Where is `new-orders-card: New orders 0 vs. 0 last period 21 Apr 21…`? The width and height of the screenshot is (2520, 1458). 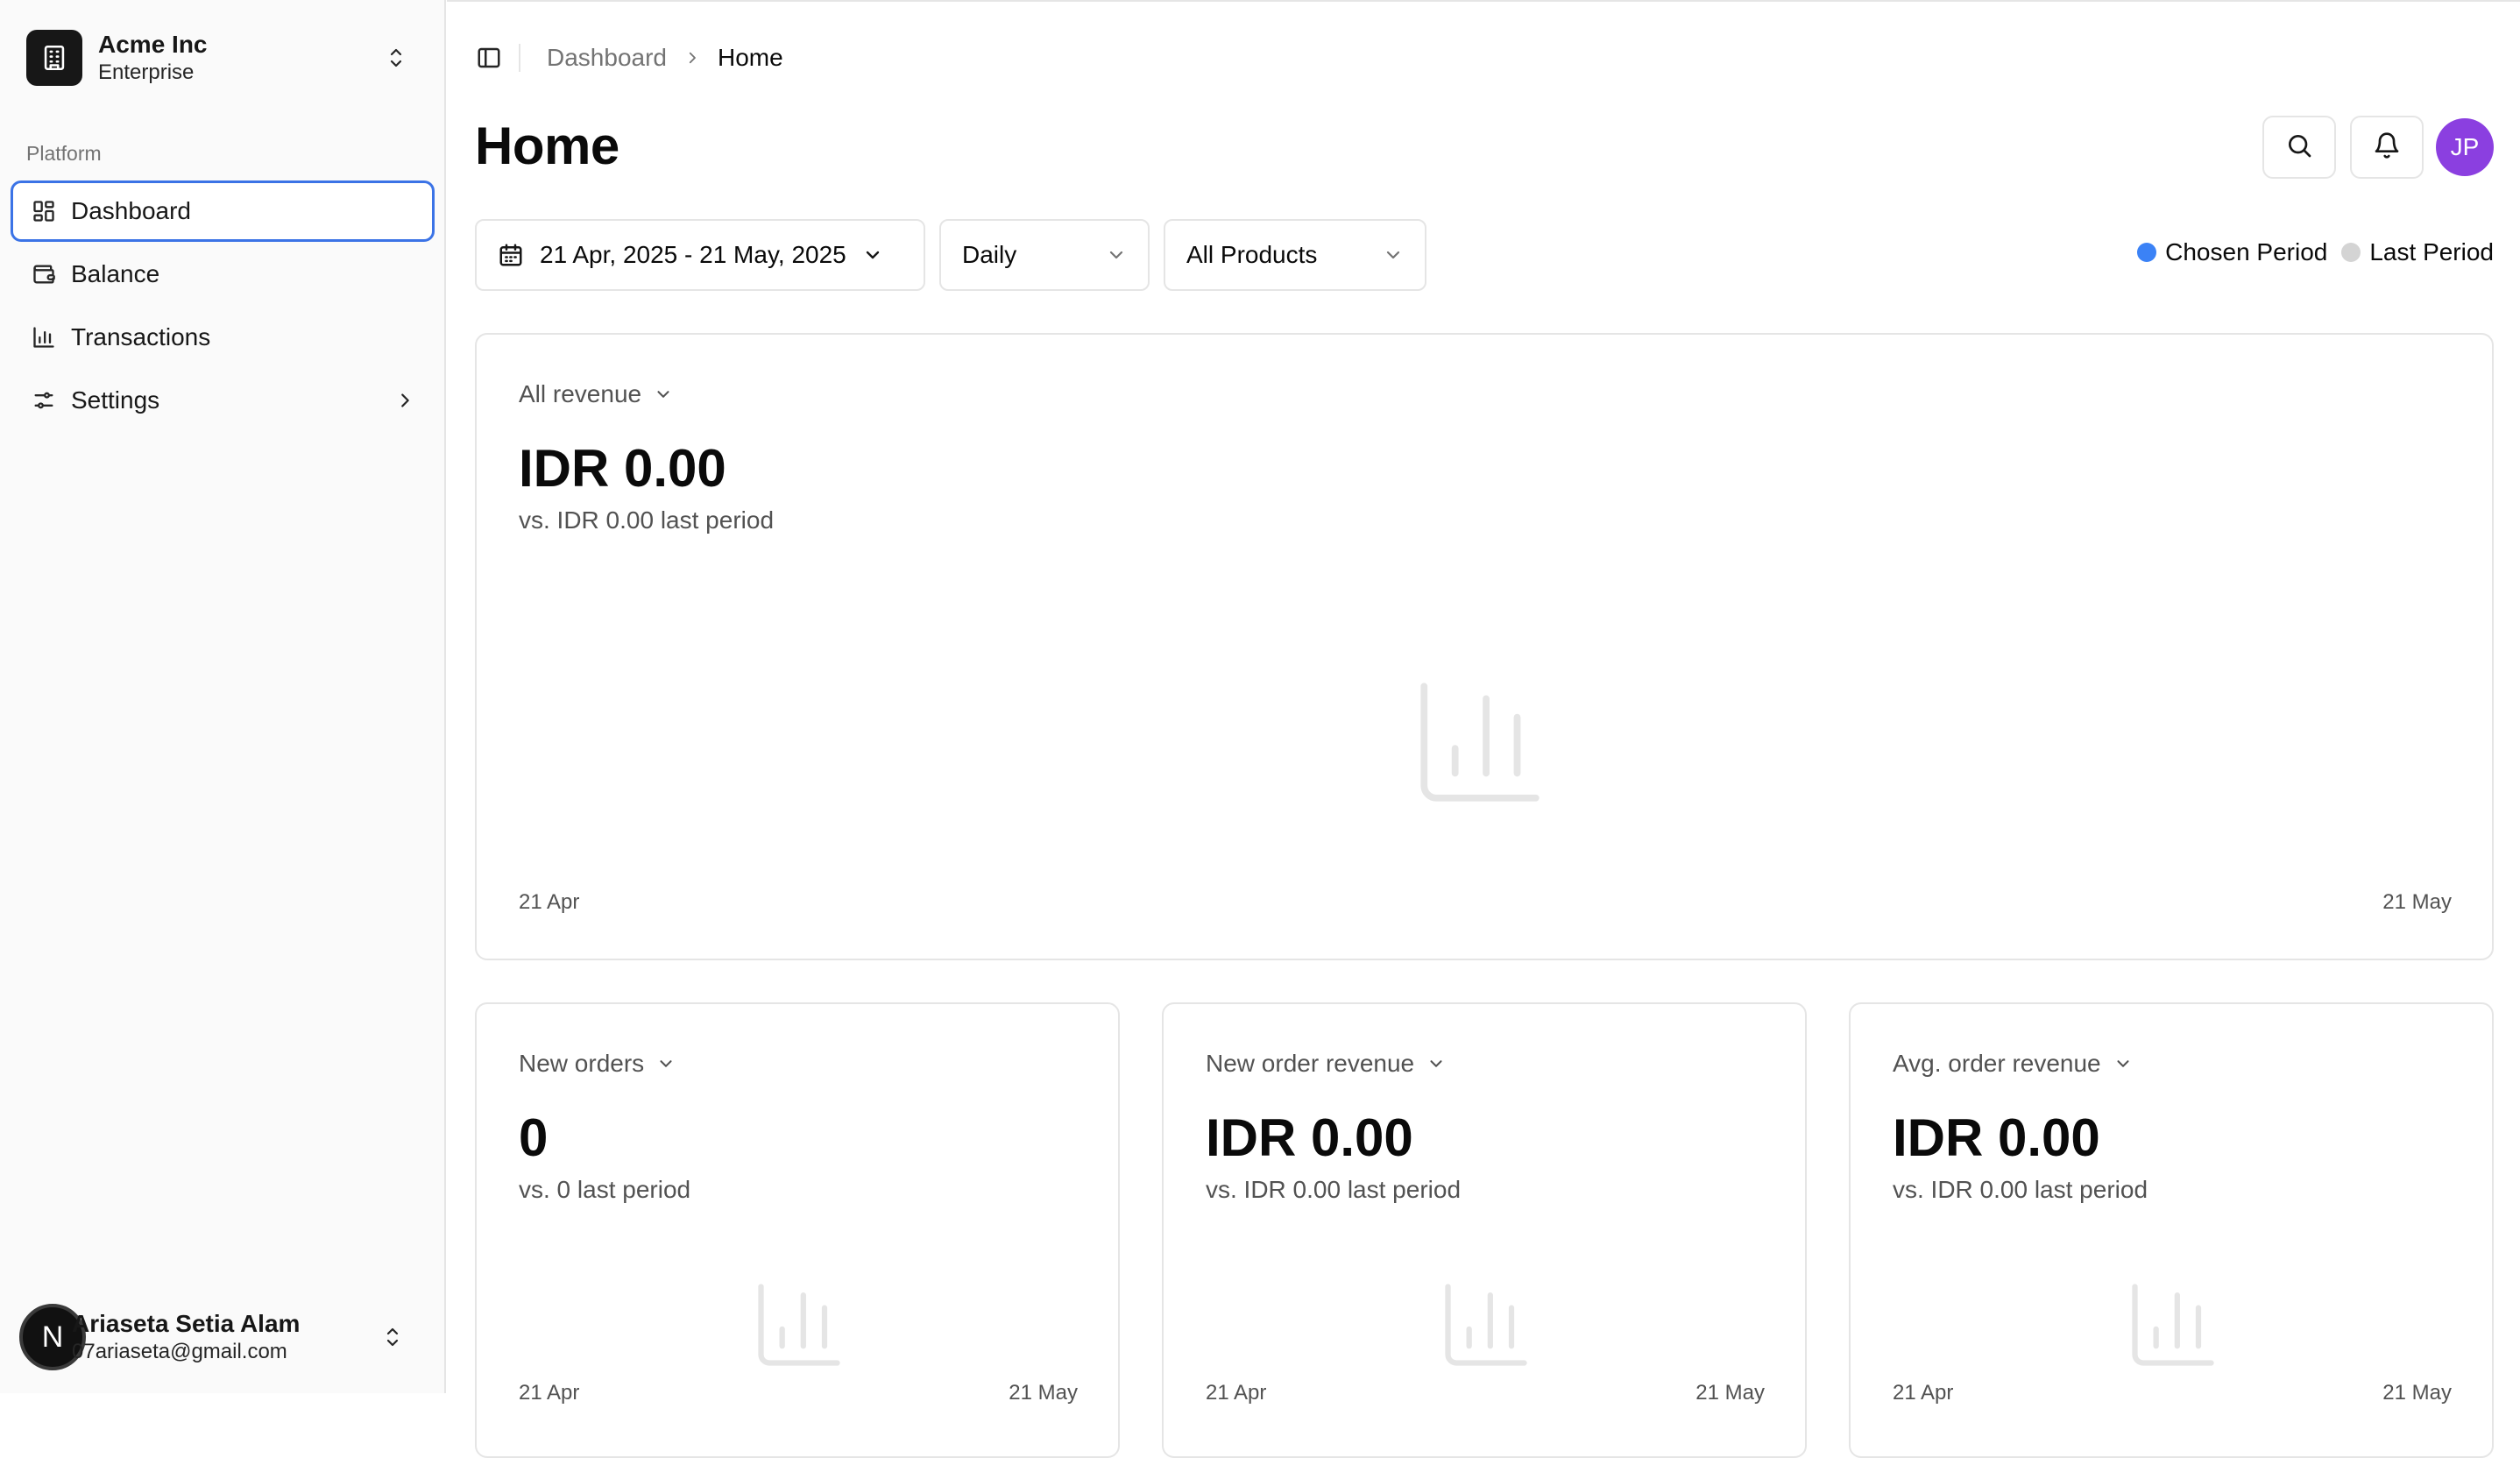 new-orders-card: New orders 0 vs. 0 last period 21 Apr 21… is located at coordinates (797, 1230).